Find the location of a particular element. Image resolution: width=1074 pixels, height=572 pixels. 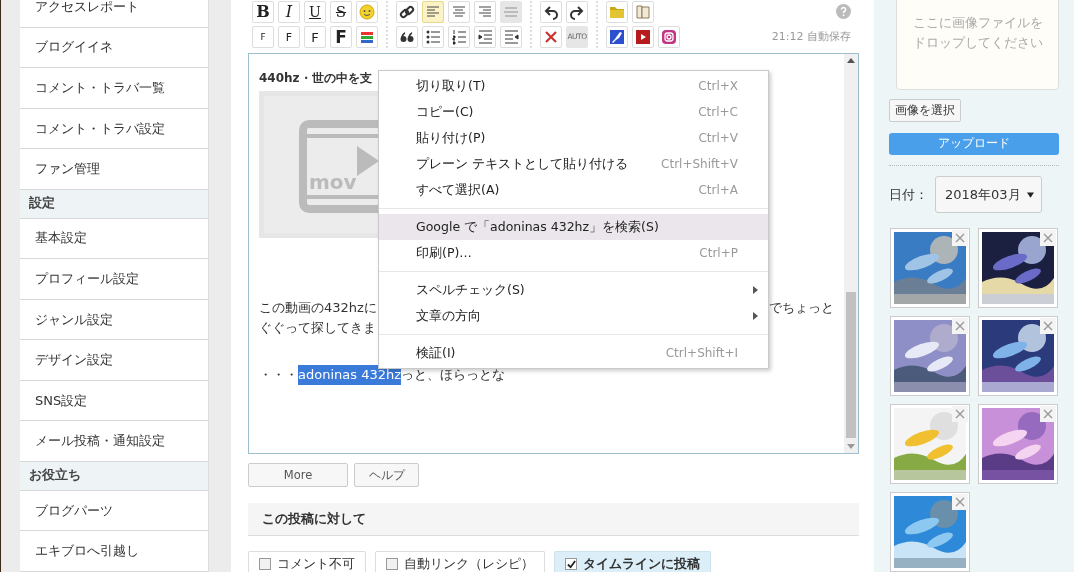

sidebar-item: コメント・トラバ設定 is located at coordinates (114, 129).